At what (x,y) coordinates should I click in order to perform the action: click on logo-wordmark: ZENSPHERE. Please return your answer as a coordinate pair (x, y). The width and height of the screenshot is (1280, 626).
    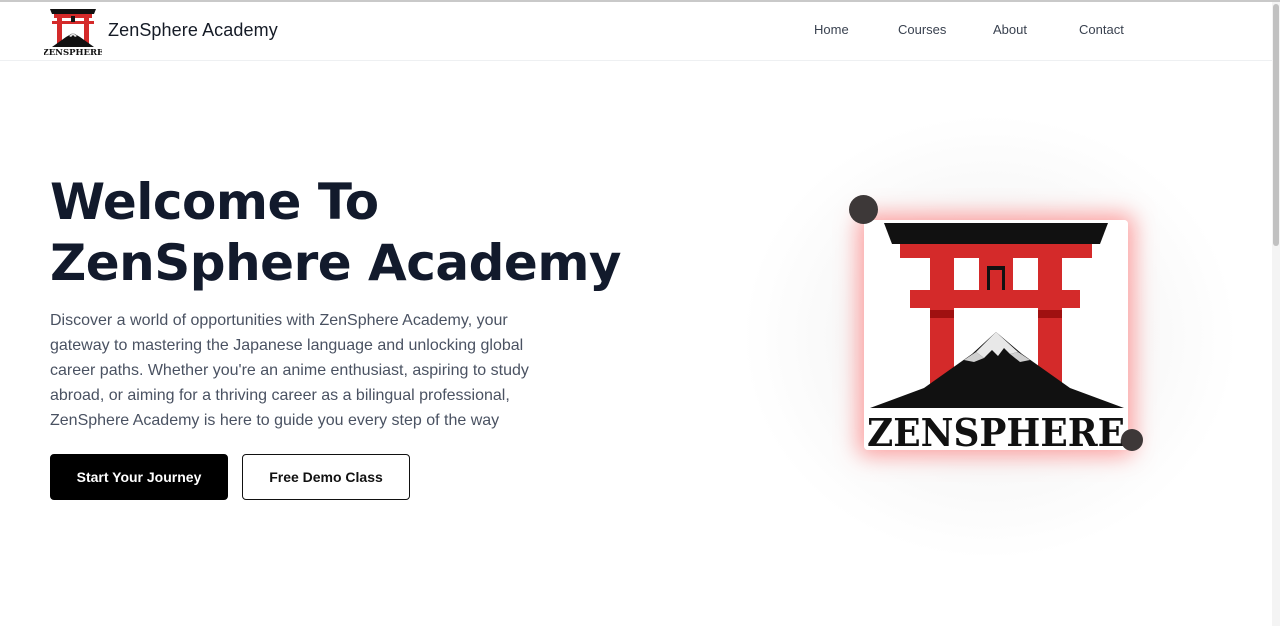
    Looking at the image, I should click on (73, 52).